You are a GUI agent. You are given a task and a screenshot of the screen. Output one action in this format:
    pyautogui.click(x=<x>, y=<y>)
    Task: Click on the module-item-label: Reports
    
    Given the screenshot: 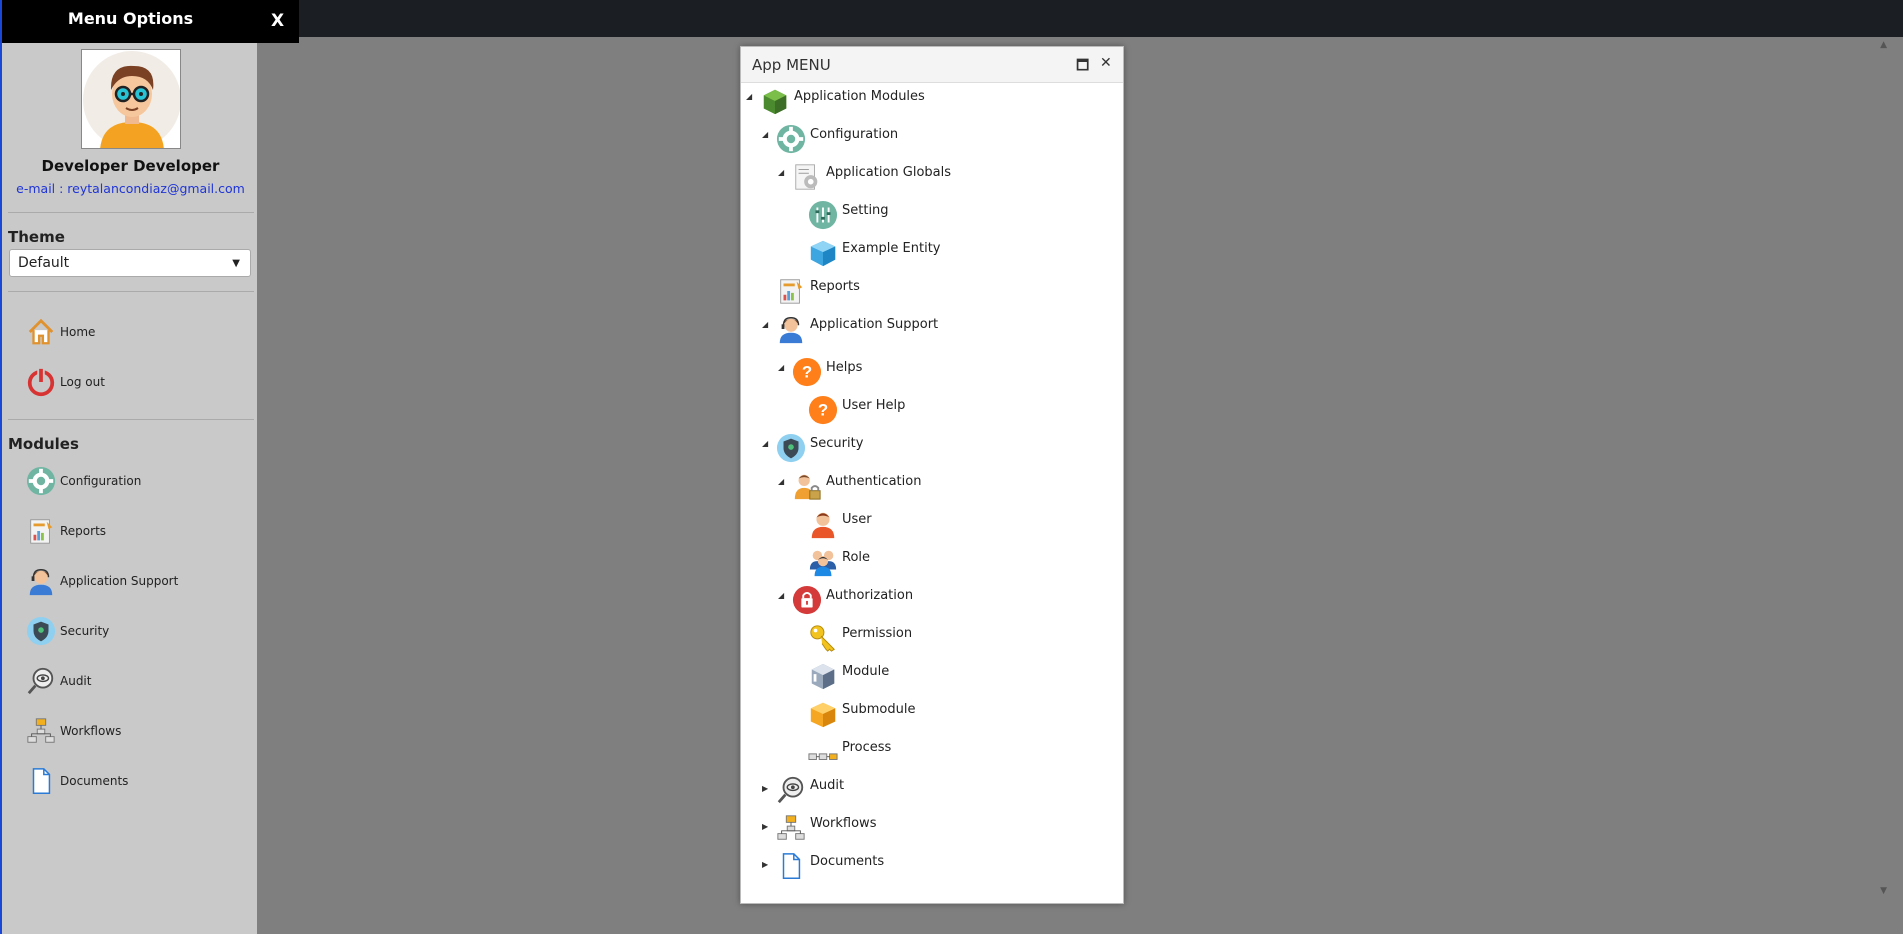 What is the action you would take?
    pyautogui.click(x=83, y=531)
    